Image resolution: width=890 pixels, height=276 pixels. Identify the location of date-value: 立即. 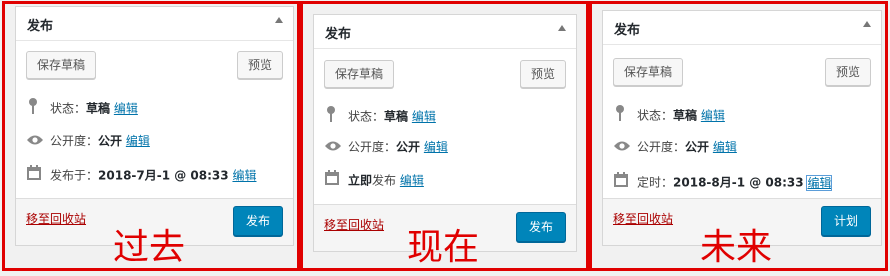
(360, 180).